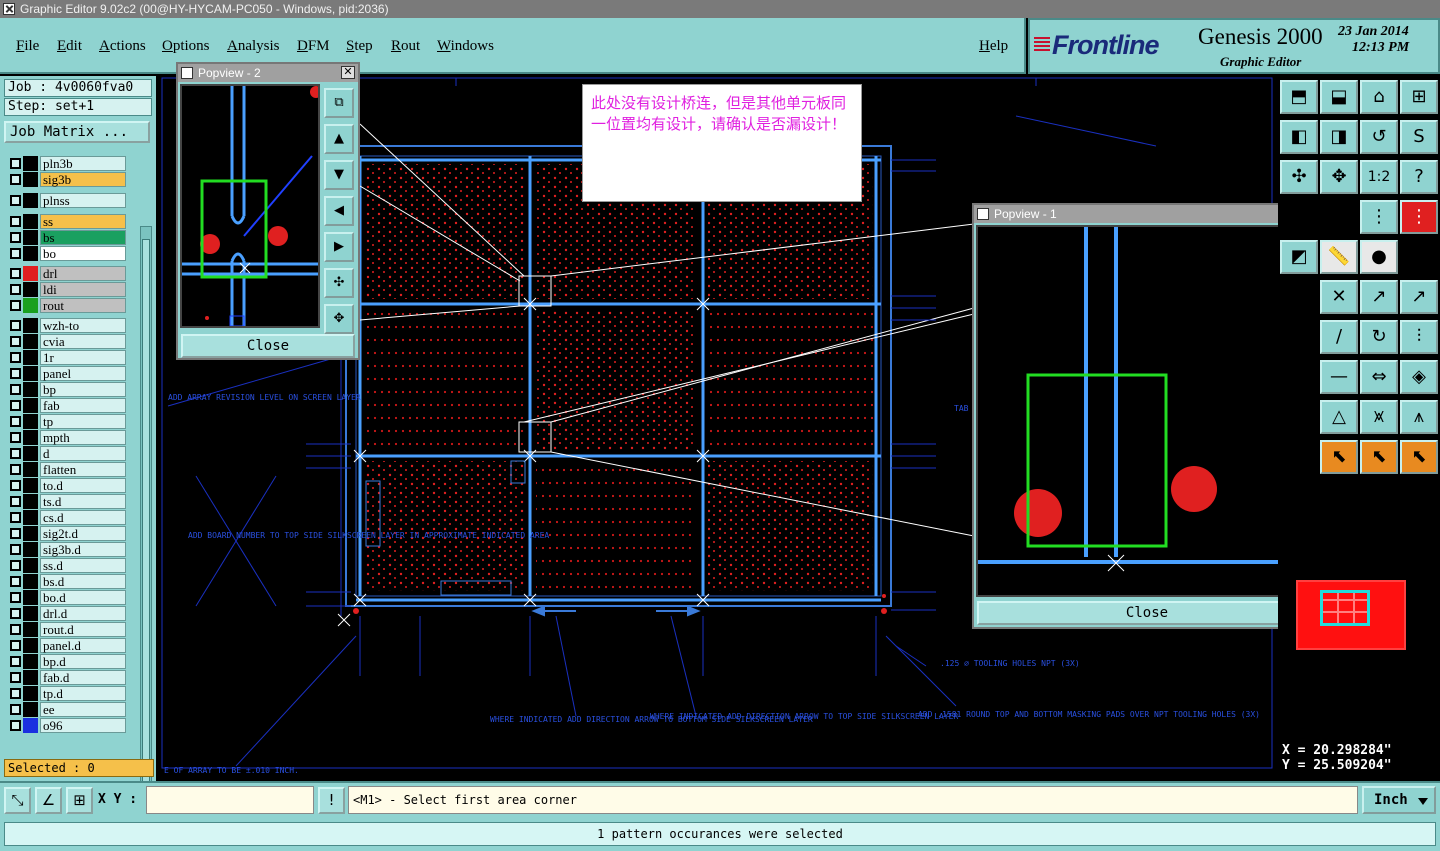  I want to click on layer-row: tp, so click(65, 421).